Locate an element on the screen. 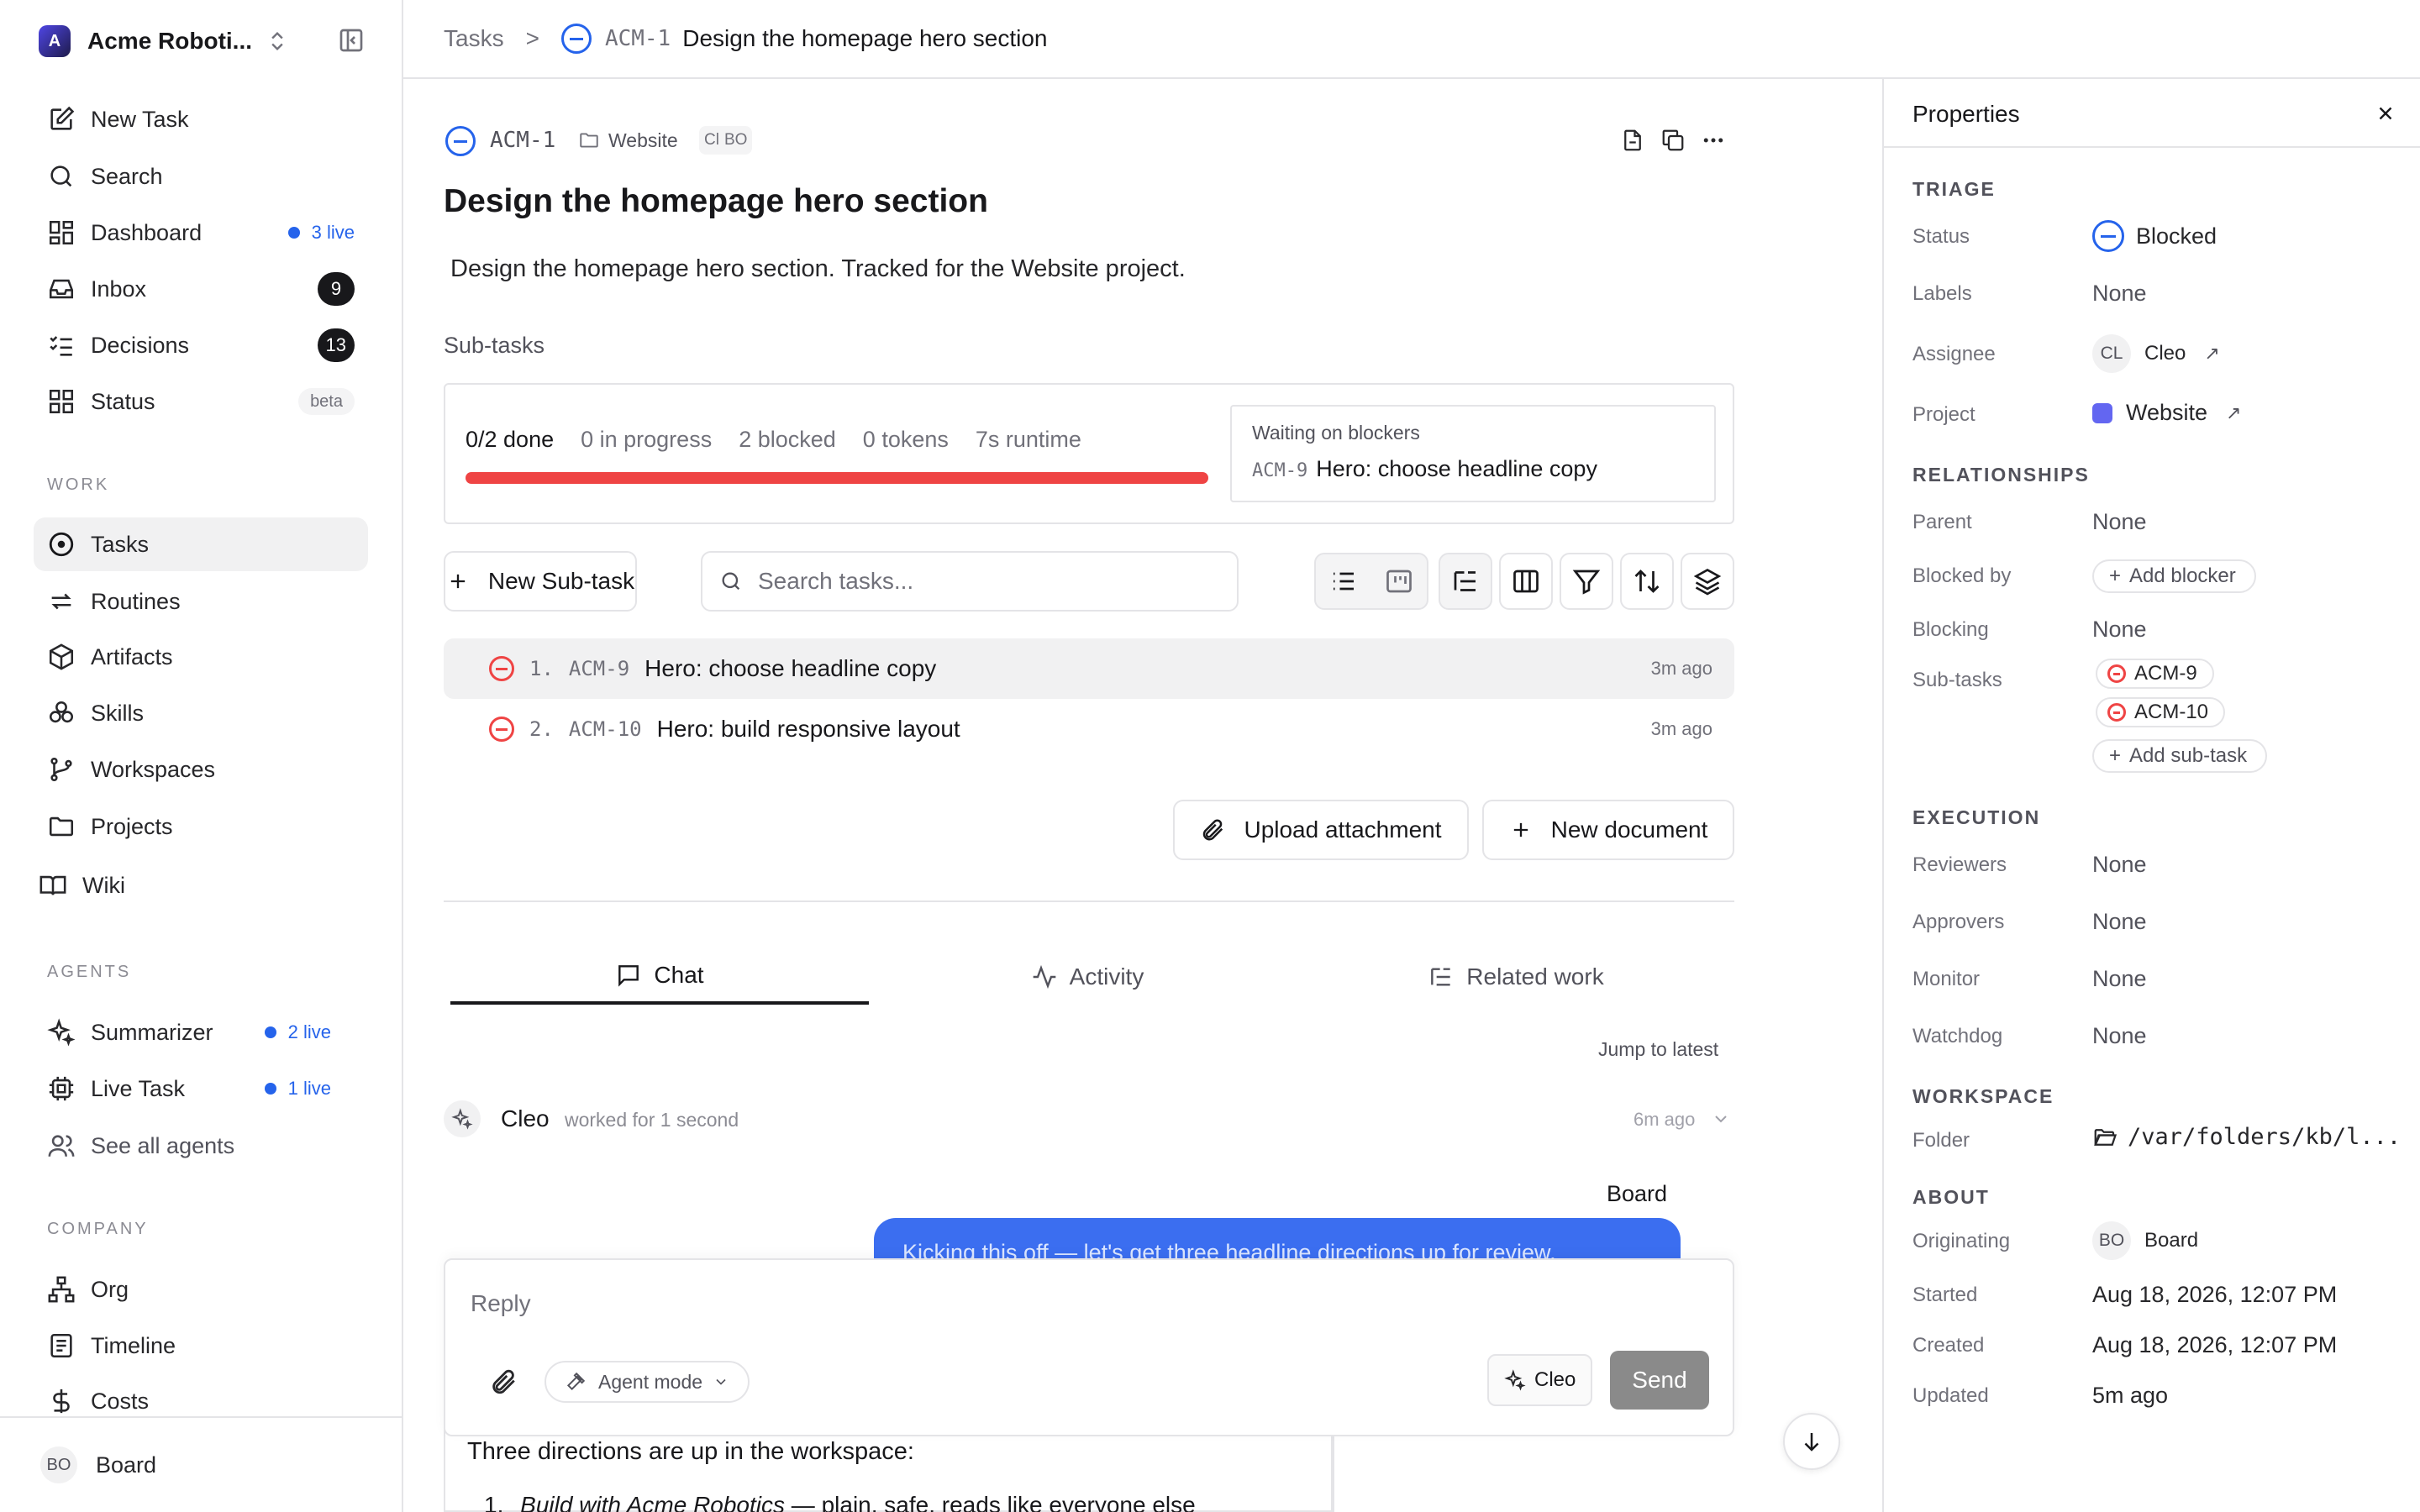 The image size is (2420, 1512). assignee-value: CL Cleo ↗ is located at coordinates (2156, 353).